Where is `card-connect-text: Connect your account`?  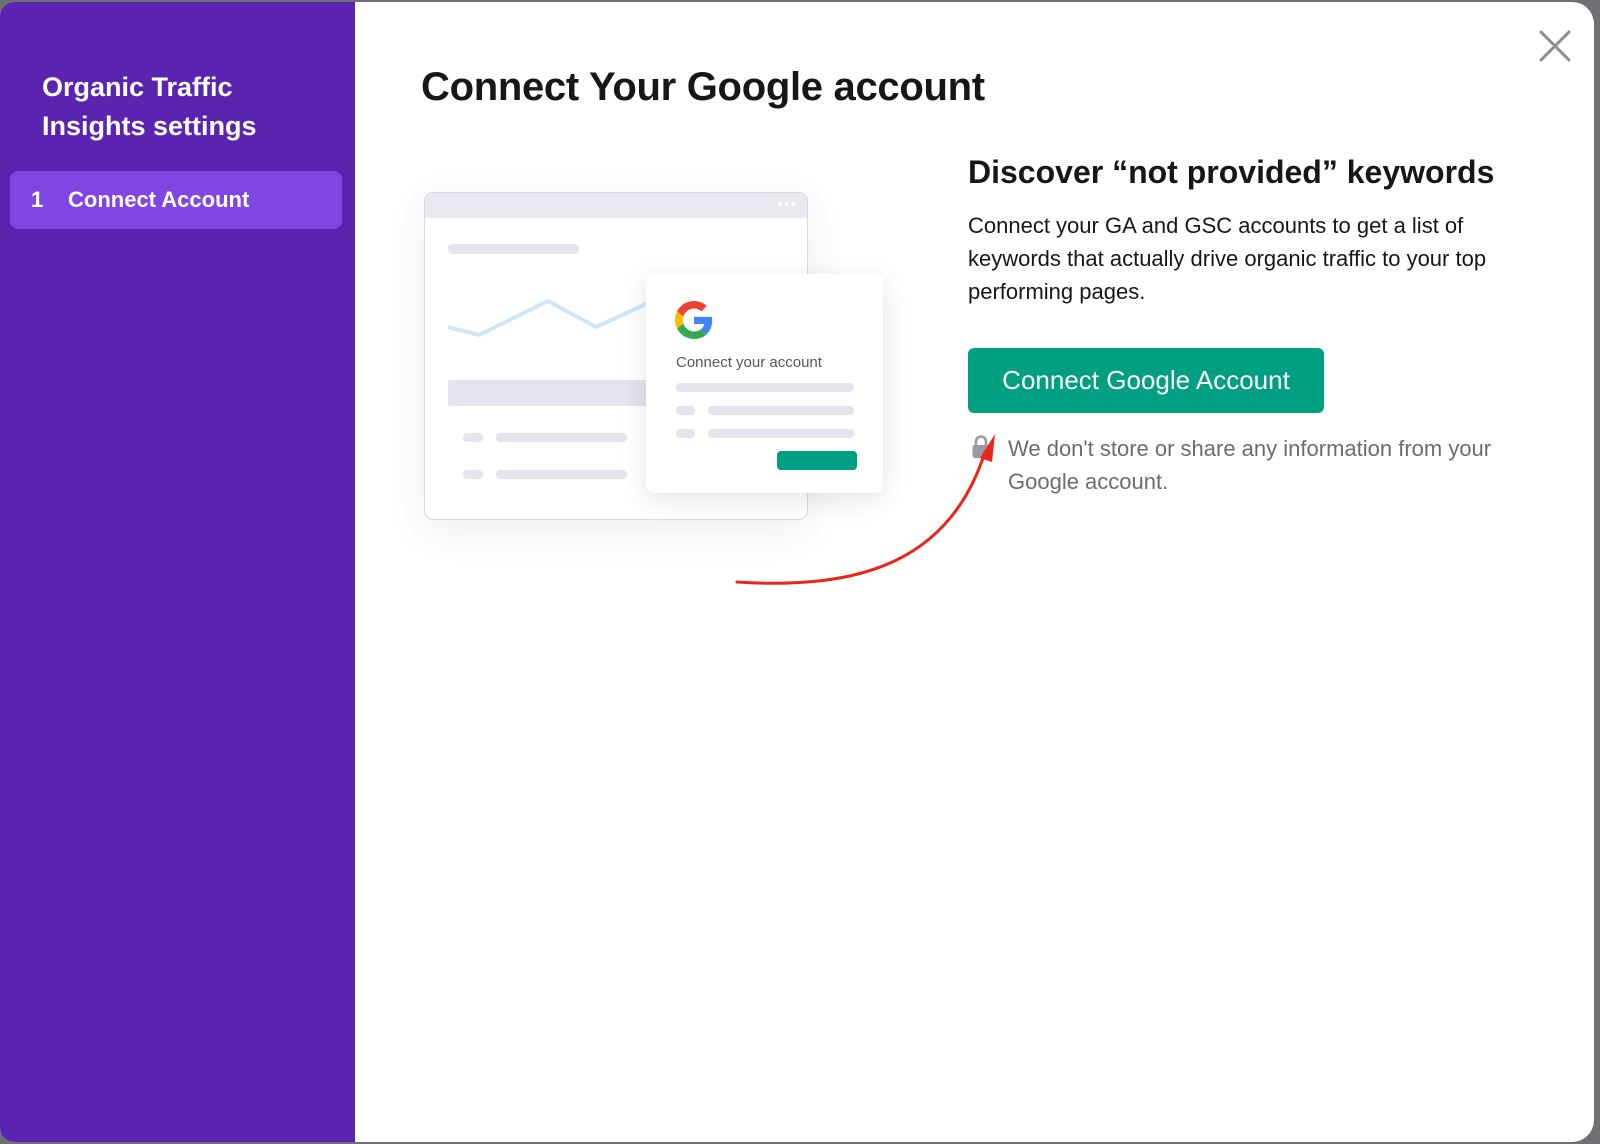 card-connect-text: Connect your account is located at coordinates (749, 362).